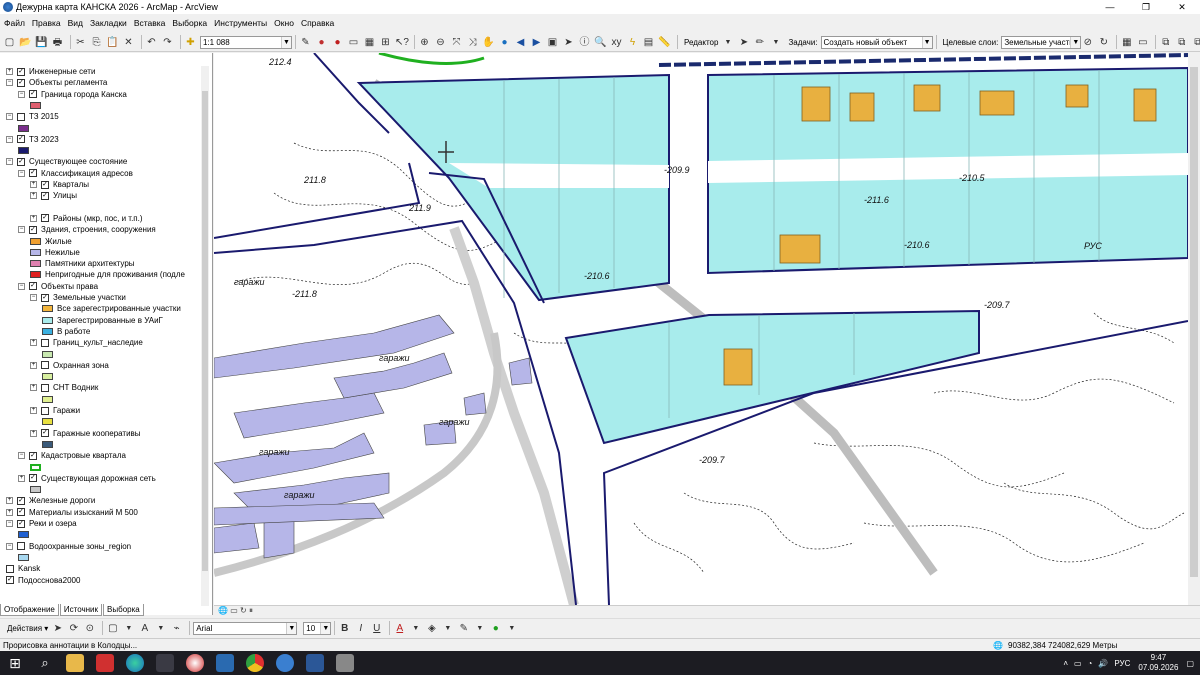  What do you see at coordinates (568, 42) in the screenshot?
I see `select-elements-icon: ➤` at bounding box center [568, 42].